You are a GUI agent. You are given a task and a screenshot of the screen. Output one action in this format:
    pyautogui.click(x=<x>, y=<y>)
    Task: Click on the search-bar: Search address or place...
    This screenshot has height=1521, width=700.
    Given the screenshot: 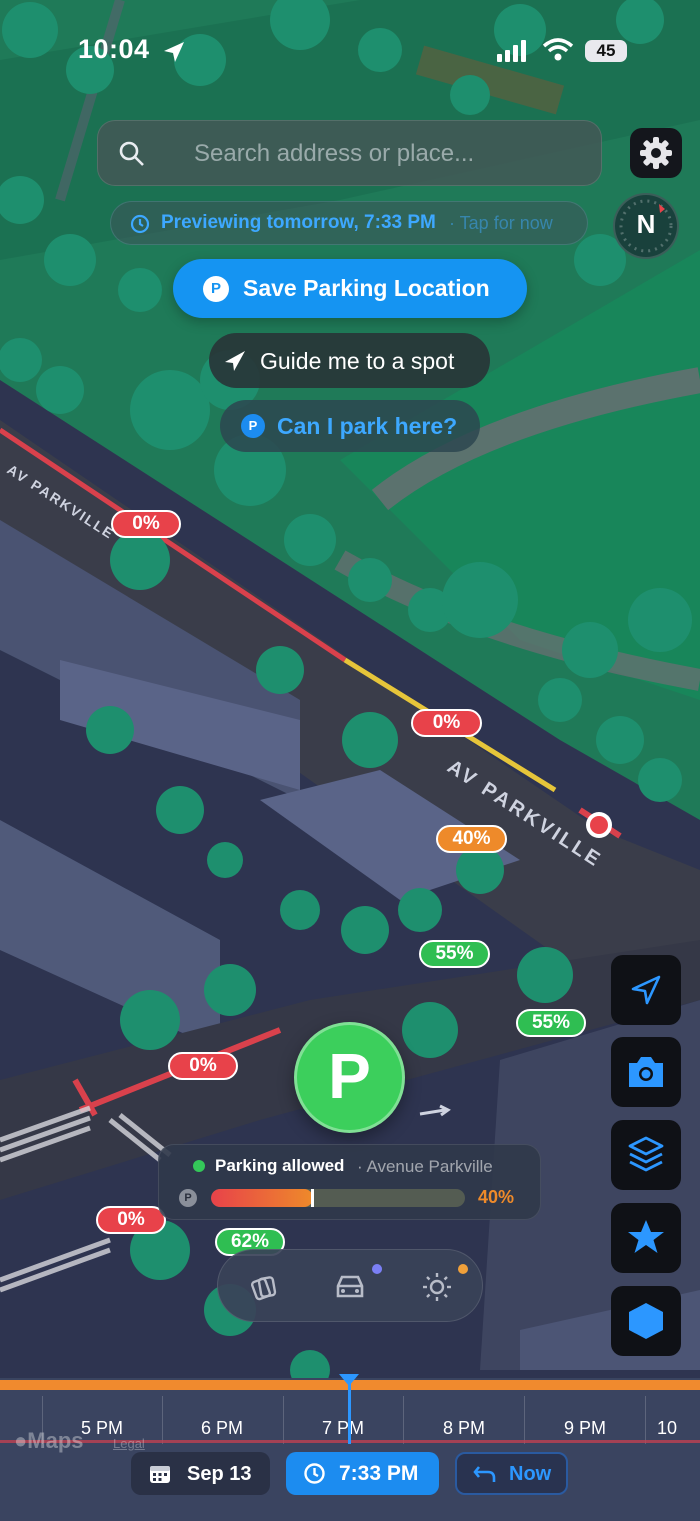 What is the action you would take?
    pyautogui.click(x=349, y=153)
    